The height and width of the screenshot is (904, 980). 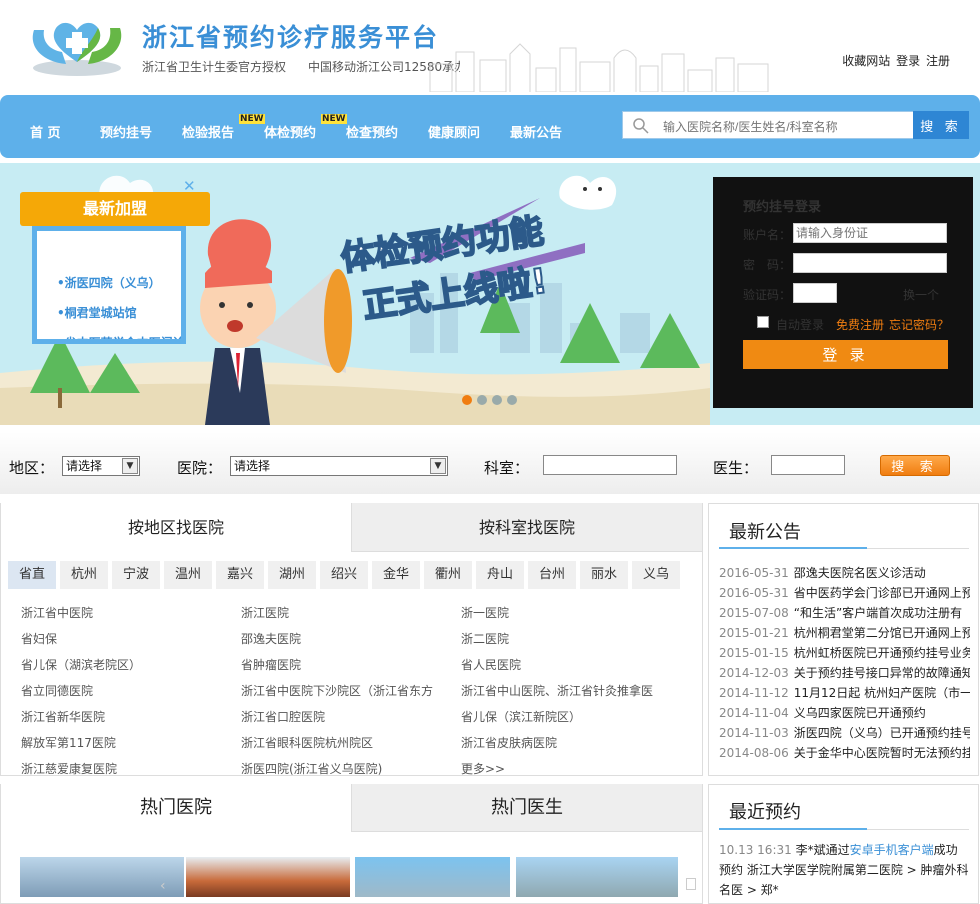 What do you see at coordinates (126, 690) in the screenshot?
I see `hospital-link: 省立同德医院` at bounding box center [126, 690].